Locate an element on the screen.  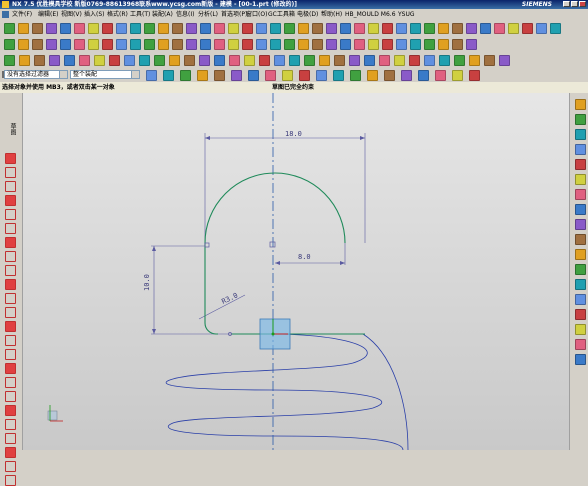
menu-electrode: 电极(D) is located at coordinates (307, 14).